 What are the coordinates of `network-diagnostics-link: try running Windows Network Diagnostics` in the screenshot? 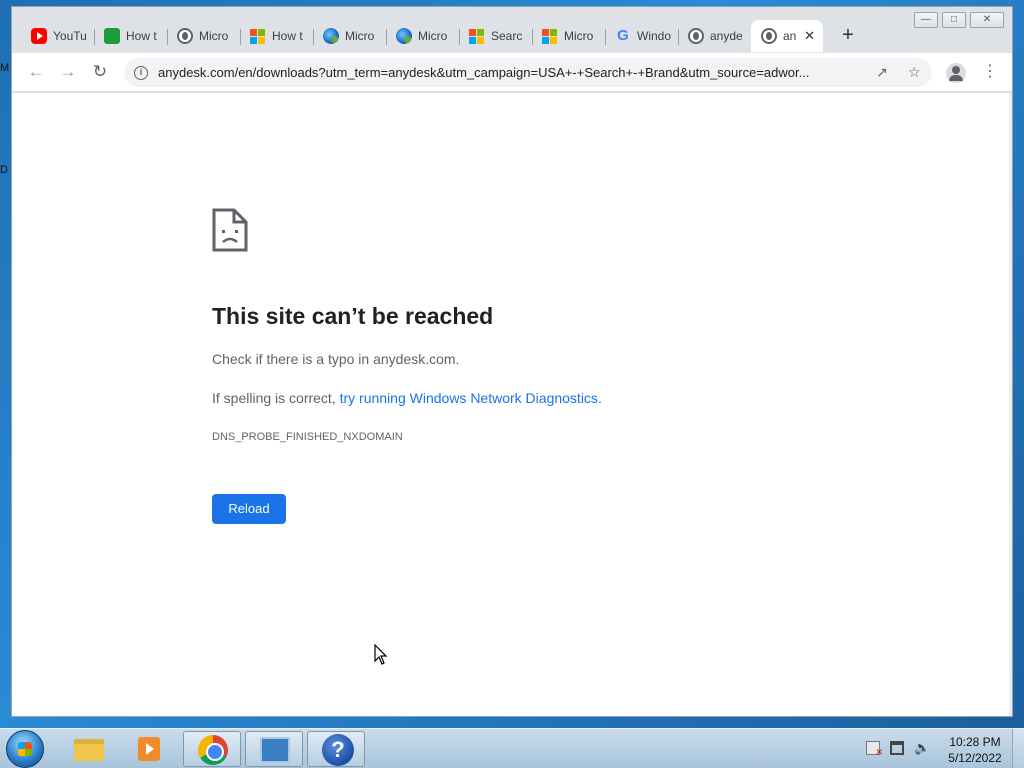 It's located at (469, 398).